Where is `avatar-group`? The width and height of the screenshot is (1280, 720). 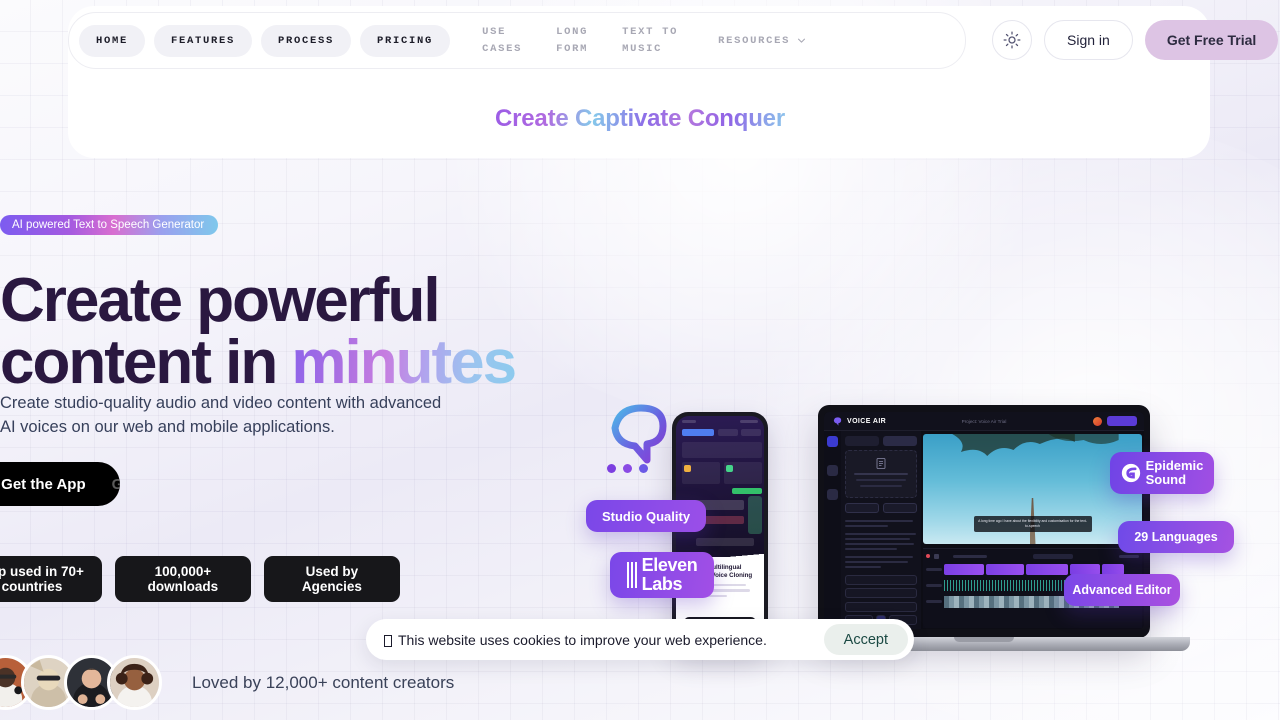 avatar-group is located at coordinates (81, 682).